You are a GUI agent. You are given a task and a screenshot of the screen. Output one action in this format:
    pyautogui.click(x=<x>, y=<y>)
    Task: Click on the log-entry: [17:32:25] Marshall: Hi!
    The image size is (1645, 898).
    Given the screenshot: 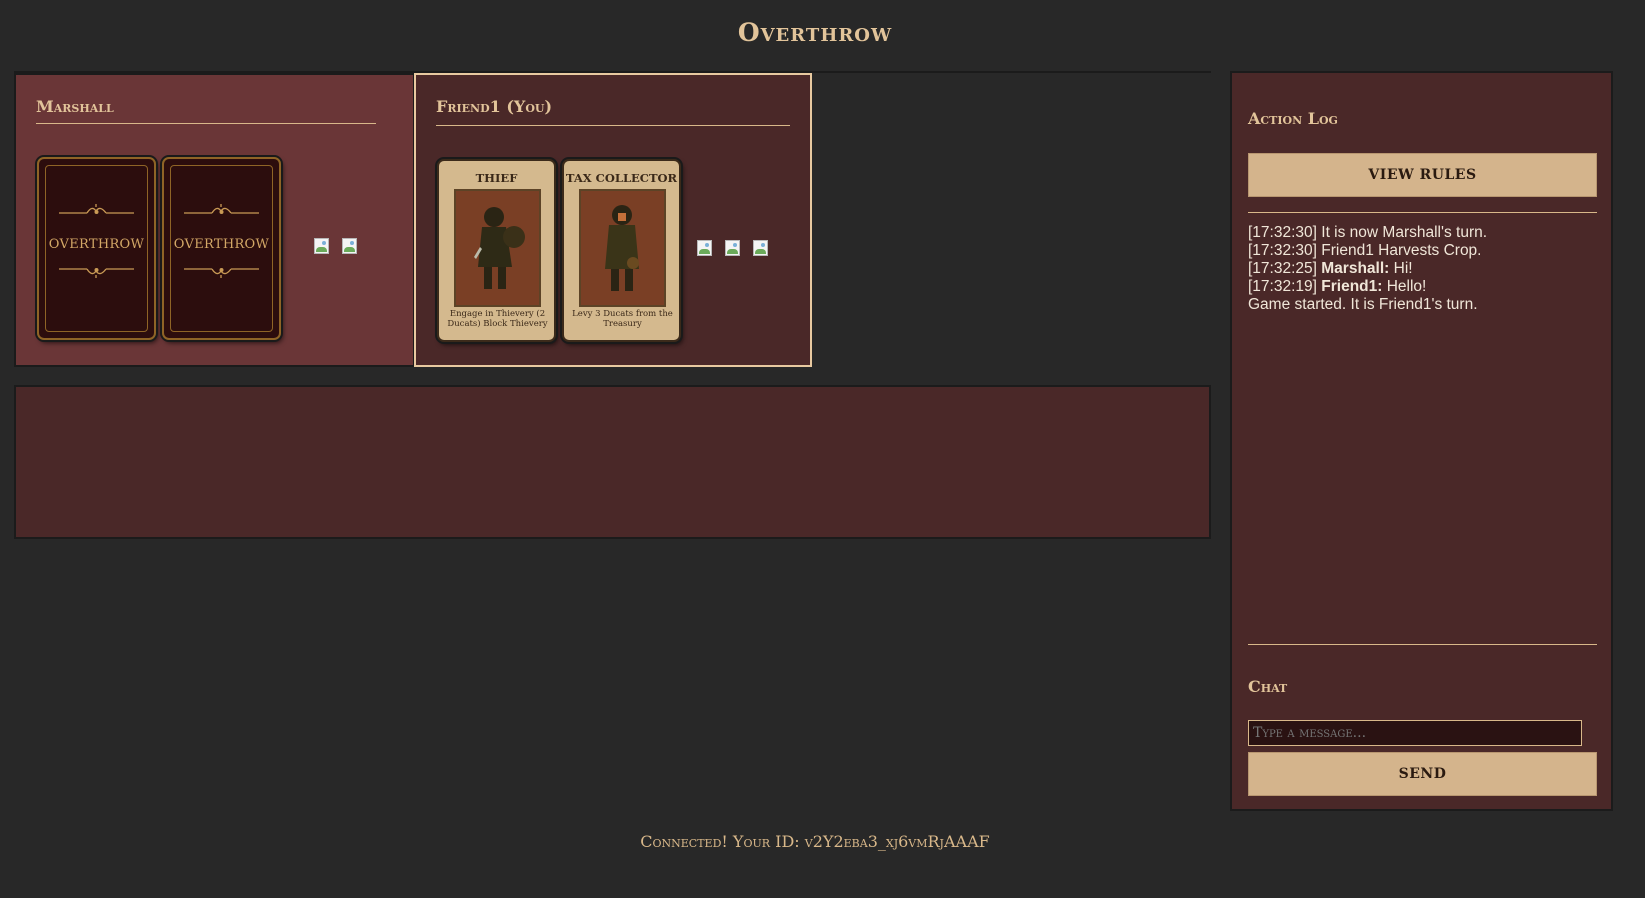 What is the action you would take?
    pyautogui.click(x=1330, y=268)
    